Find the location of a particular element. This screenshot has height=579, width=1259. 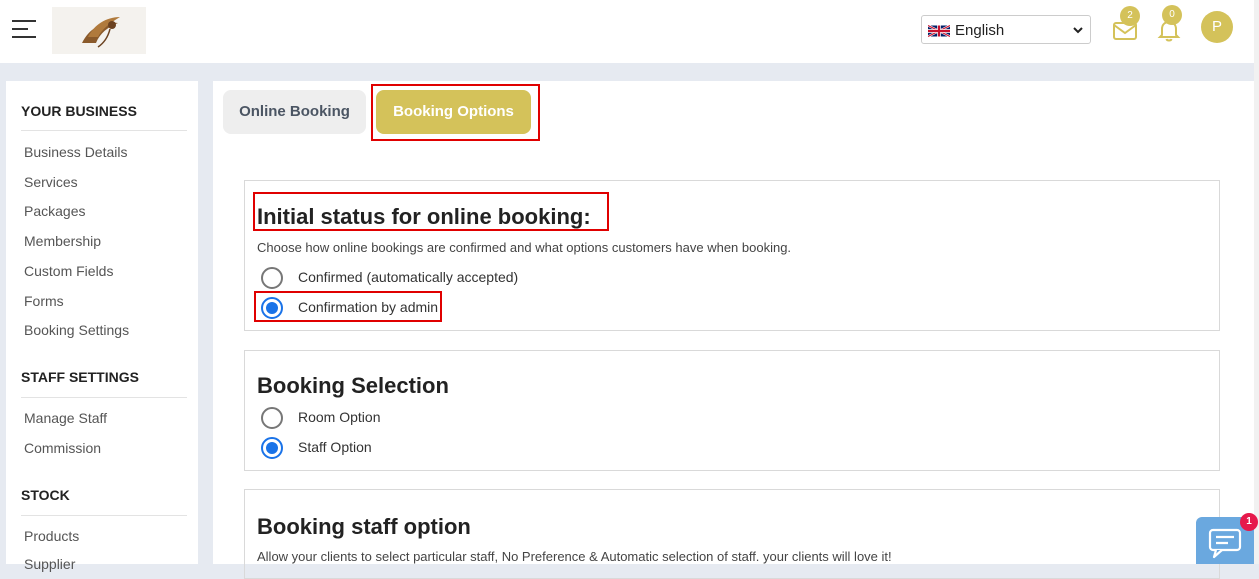

sidebar-item-forms: Forms is located at coordinates (44, 301).